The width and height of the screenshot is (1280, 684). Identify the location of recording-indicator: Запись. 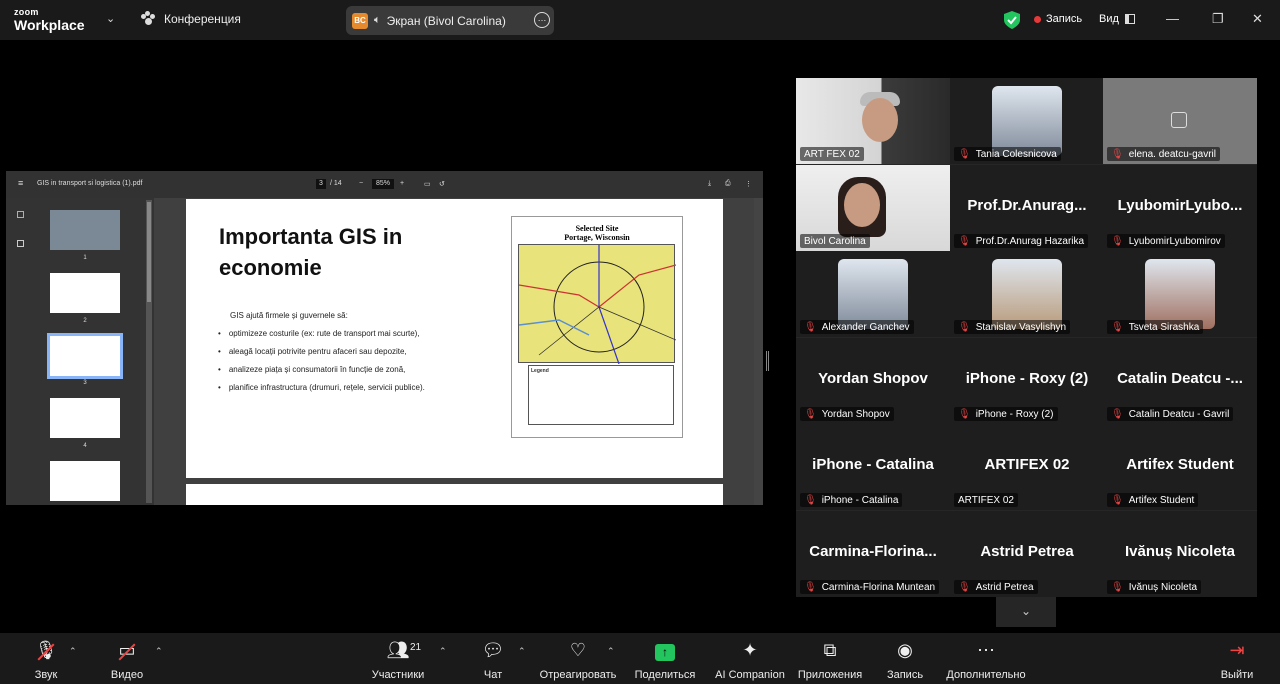
(1058, 19).